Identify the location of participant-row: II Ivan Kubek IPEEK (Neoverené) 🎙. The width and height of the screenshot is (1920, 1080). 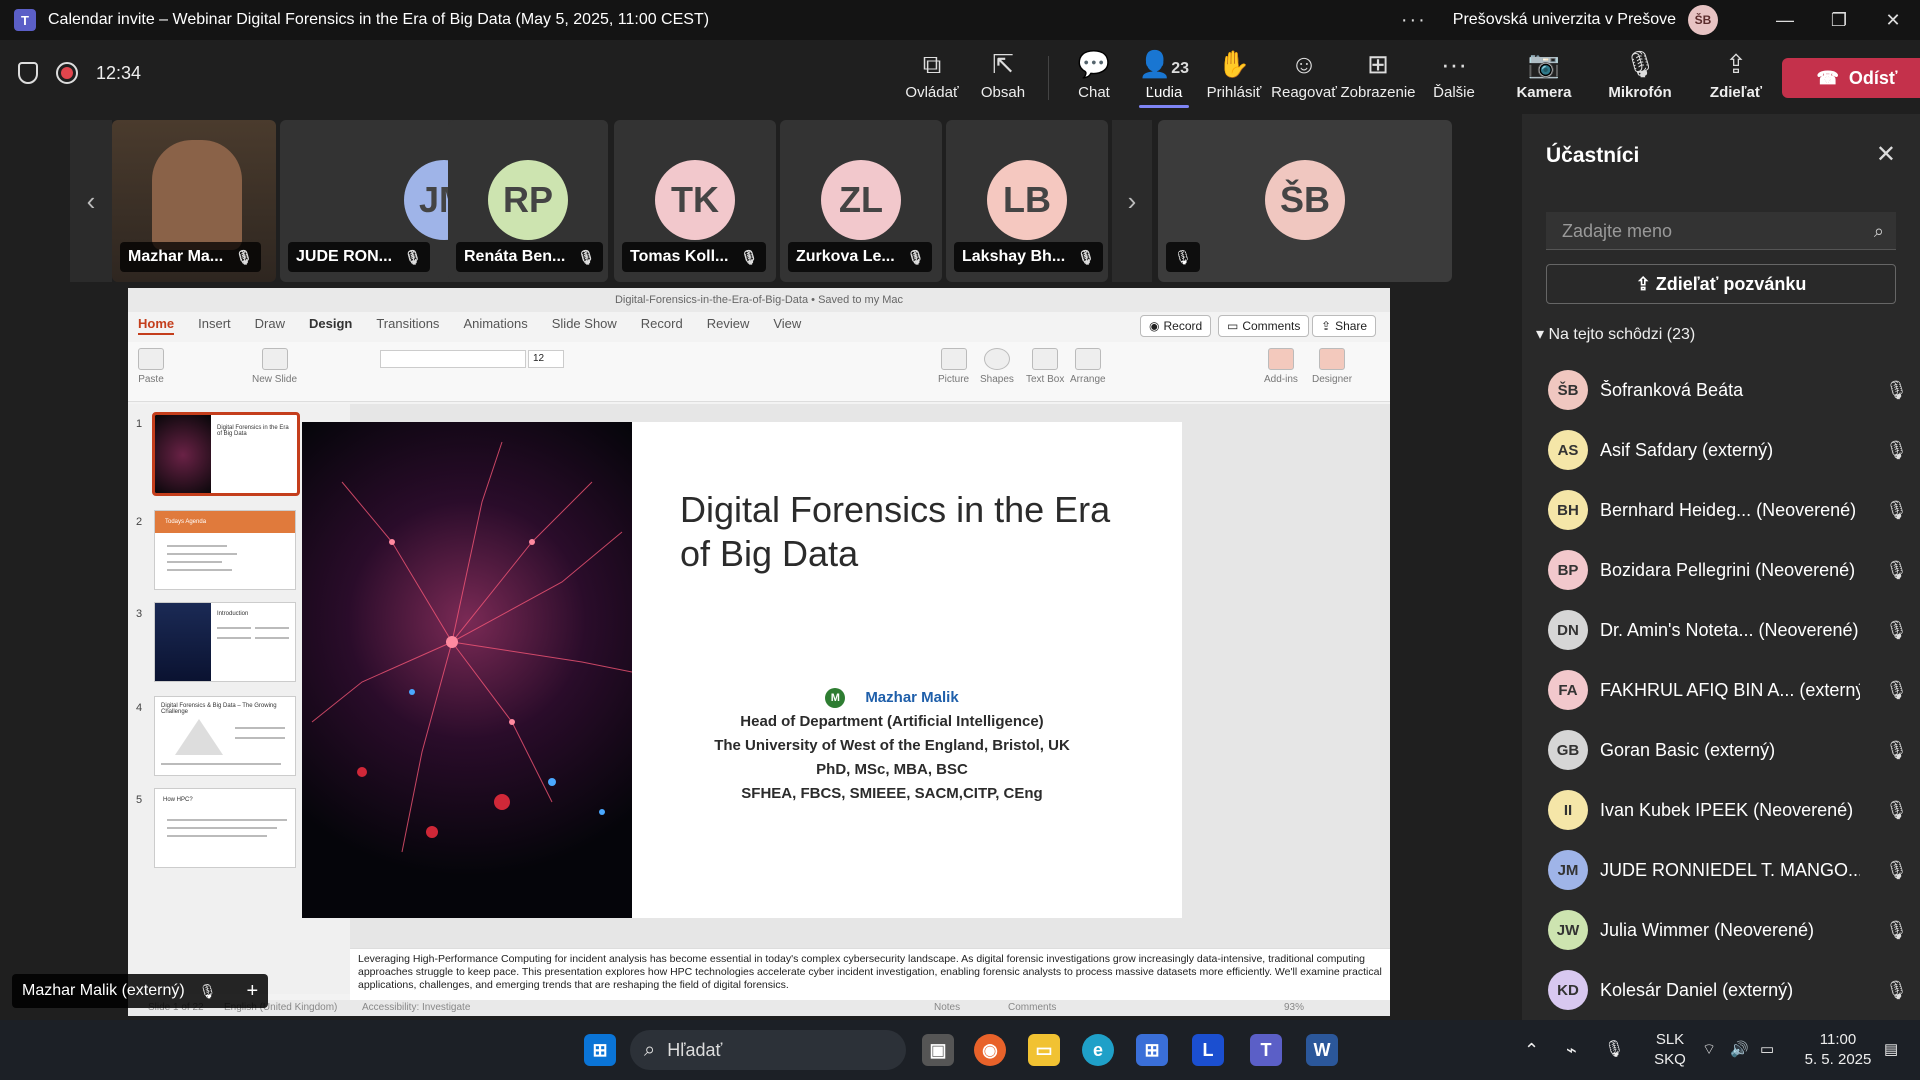
(1728, 810).